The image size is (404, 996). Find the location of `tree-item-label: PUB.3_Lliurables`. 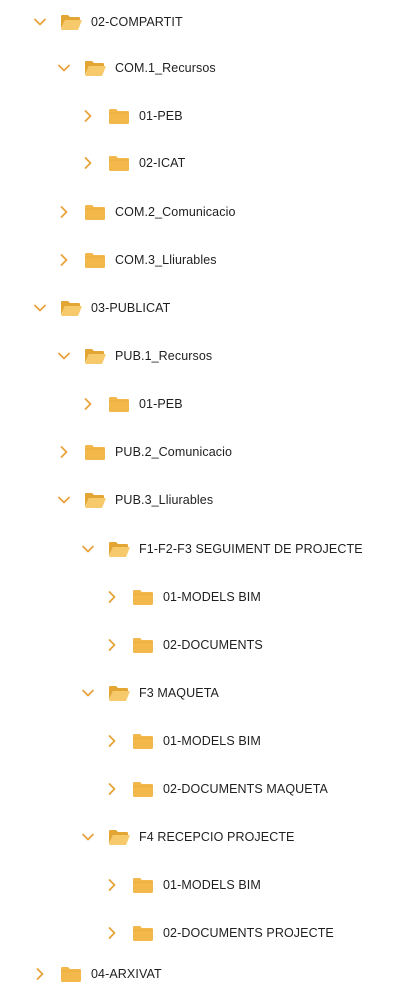

tree-item-label: PUB.3_Lliurables is located at coordinates (164, 500).